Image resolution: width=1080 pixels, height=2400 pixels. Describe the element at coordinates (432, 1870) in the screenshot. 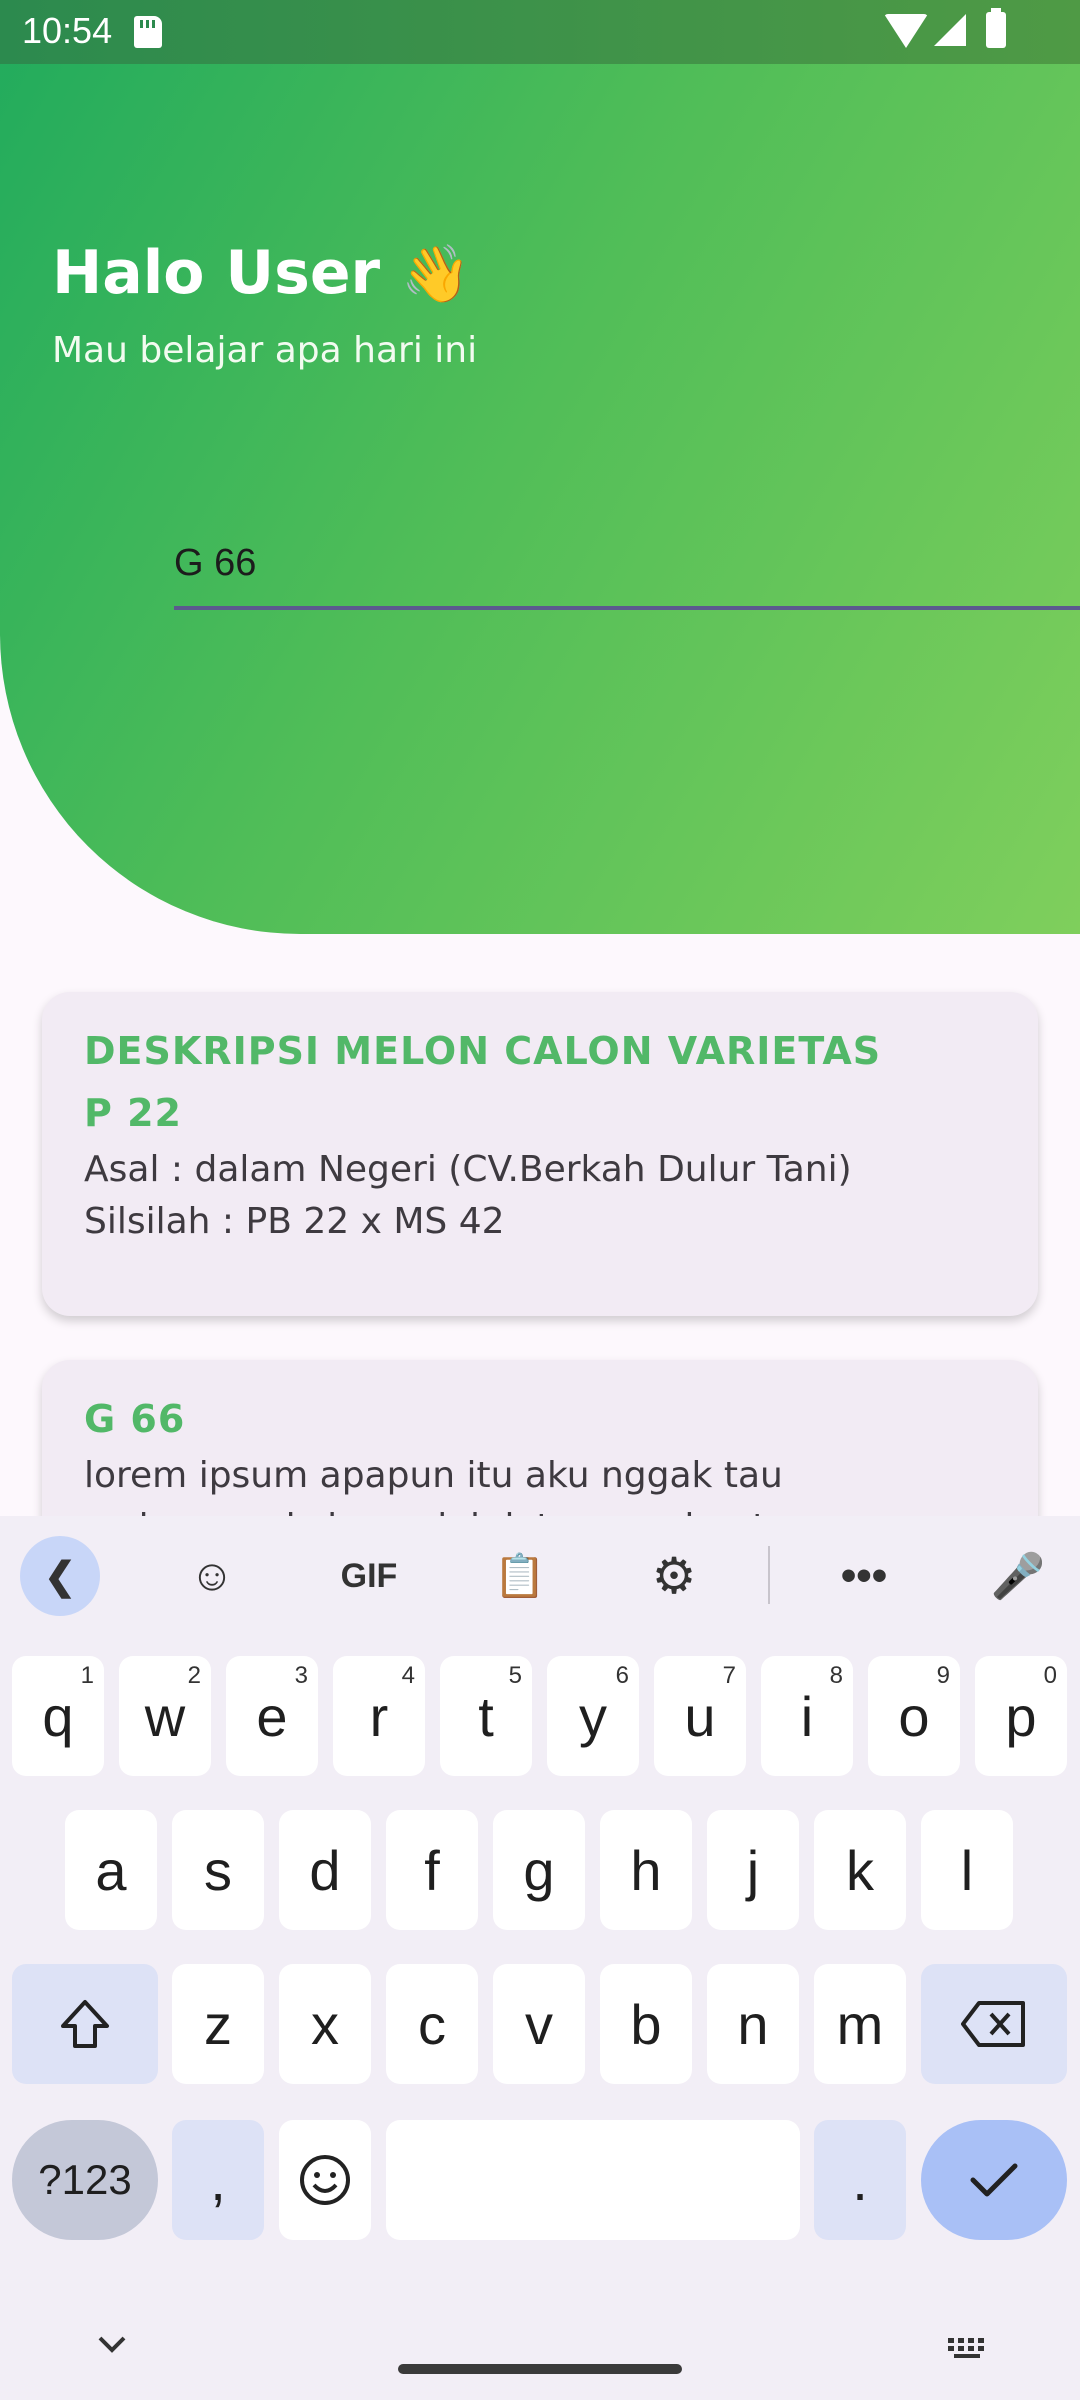

I see `key-f: f` at that location.